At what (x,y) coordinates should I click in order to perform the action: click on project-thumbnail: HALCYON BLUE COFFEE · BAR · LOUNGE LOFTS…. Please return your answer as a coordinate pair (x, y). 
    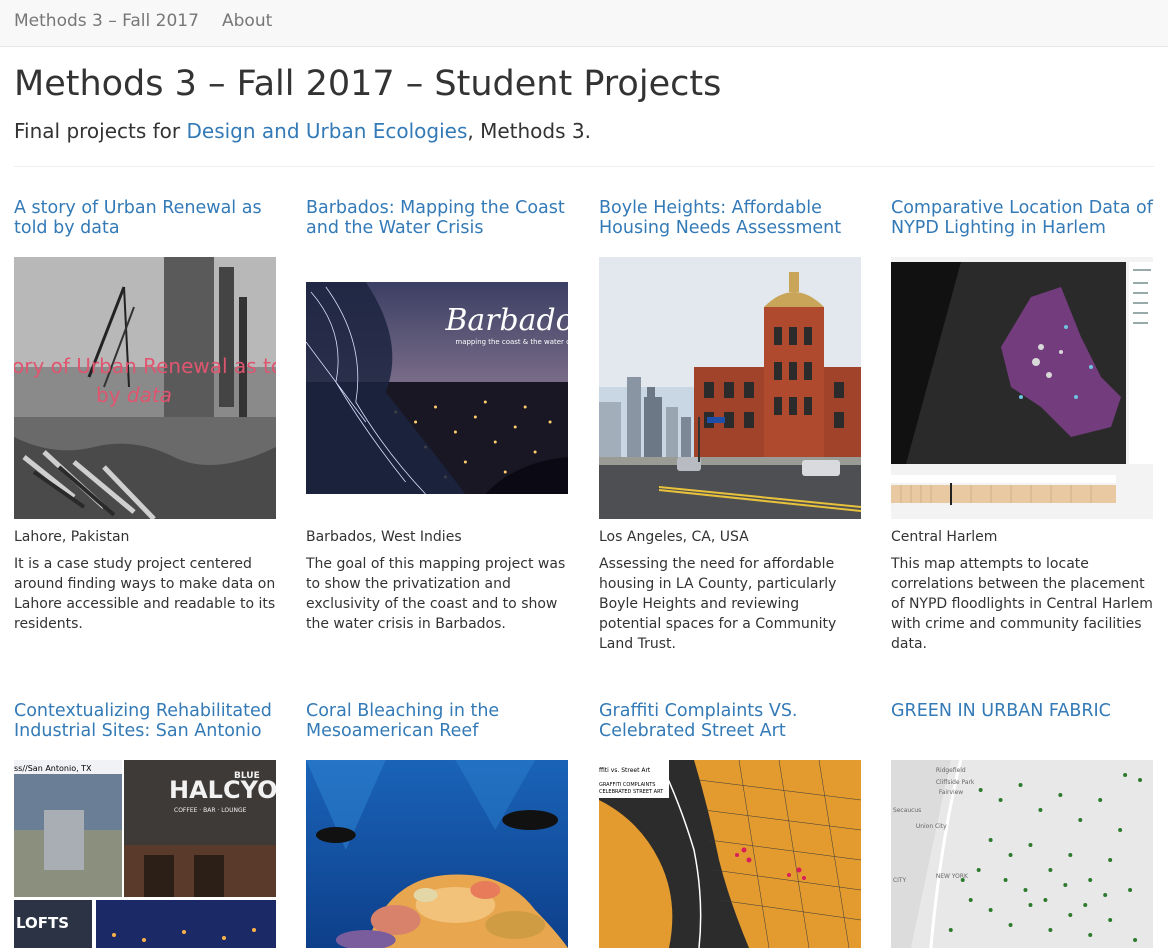
    Looking at the image, I should click on (145, 854).